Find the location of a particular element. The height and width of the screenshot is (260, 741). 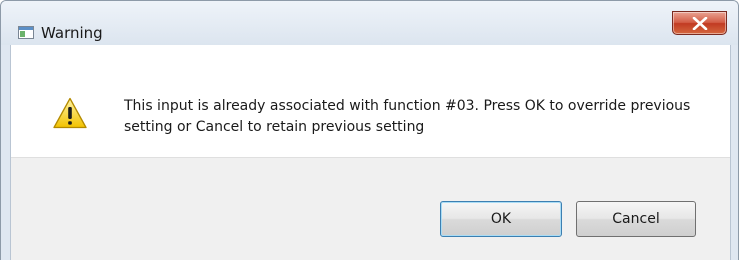

close-icon is located at coordinates (700, 23).